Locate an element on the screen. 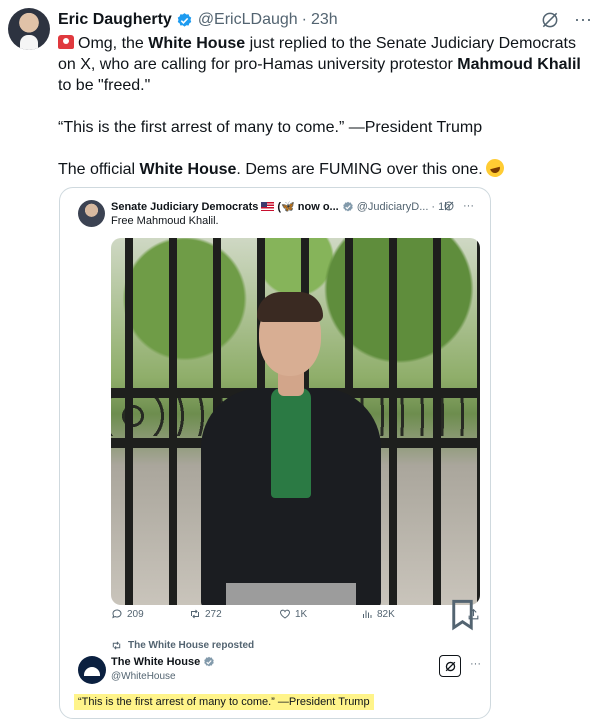  repost-button: 272 is located at coordinates (205, 614).